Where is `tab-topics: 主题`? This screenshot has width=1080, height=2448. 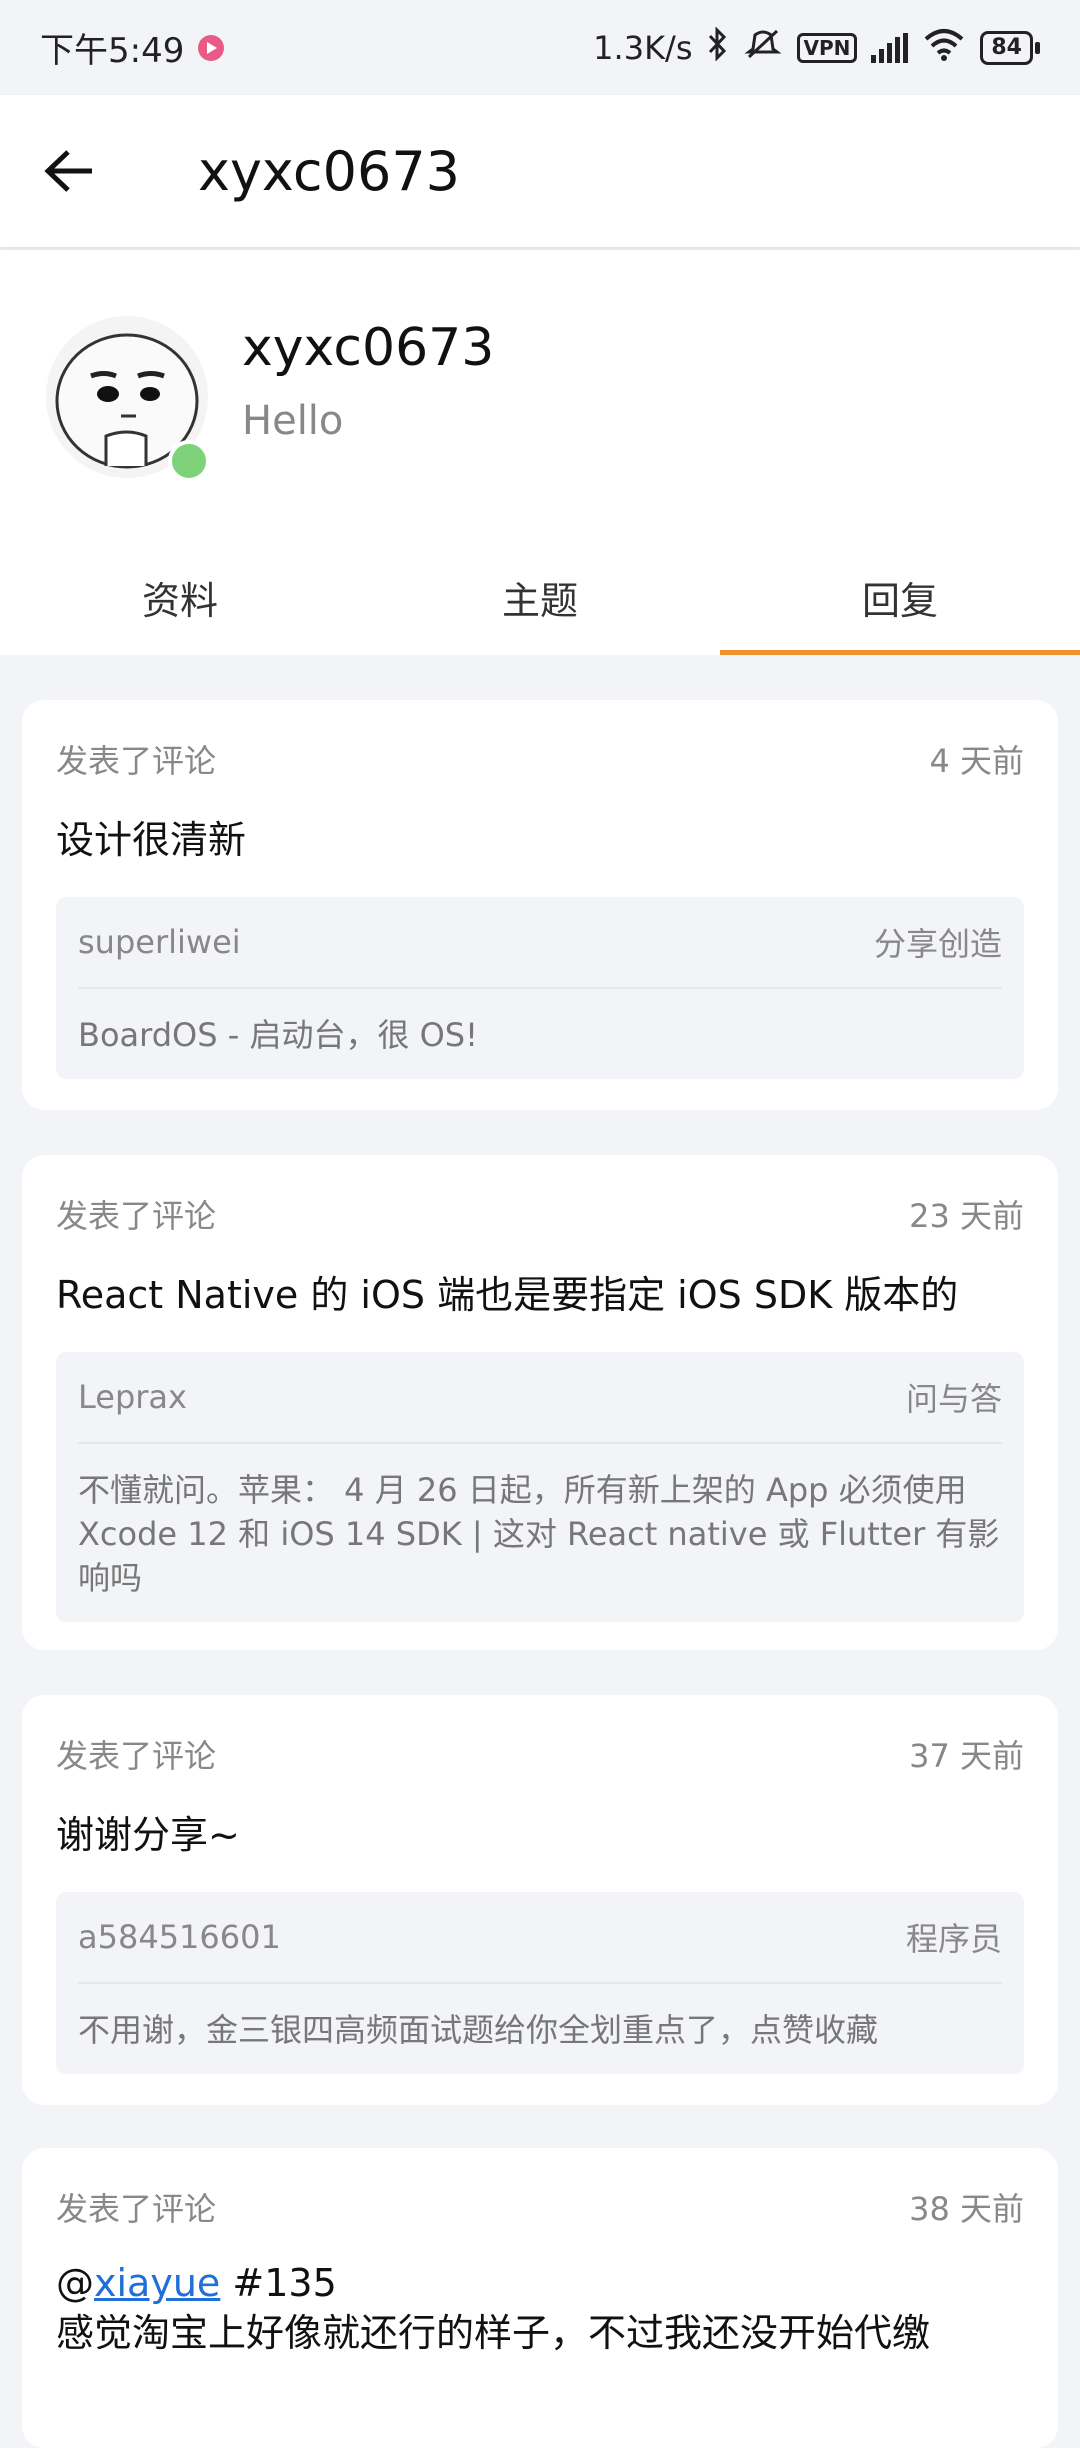 tab-topics: 主题 is located at coordinates (540, 597).